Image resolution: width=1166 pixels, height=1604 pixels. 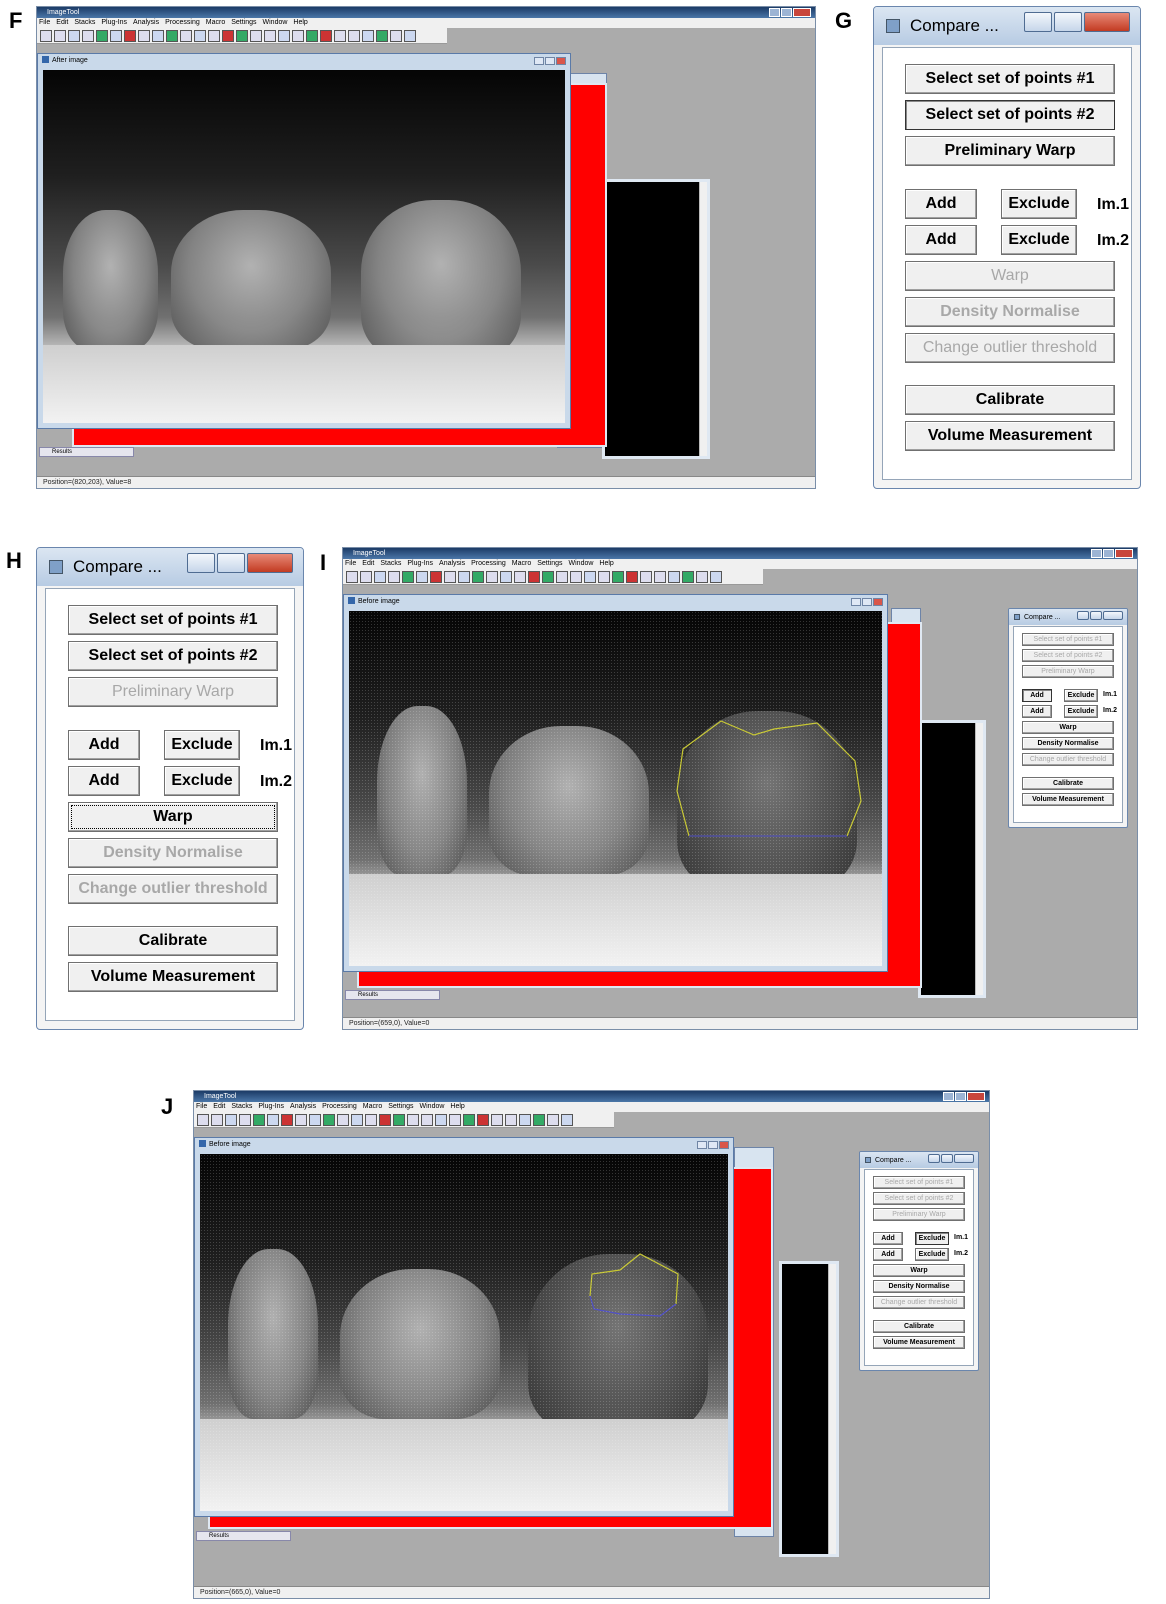 What do you see at coordinates (400, 1106) in the screenshot?
I see `menu-settings: Settings` at bounding box center [400, 1106].